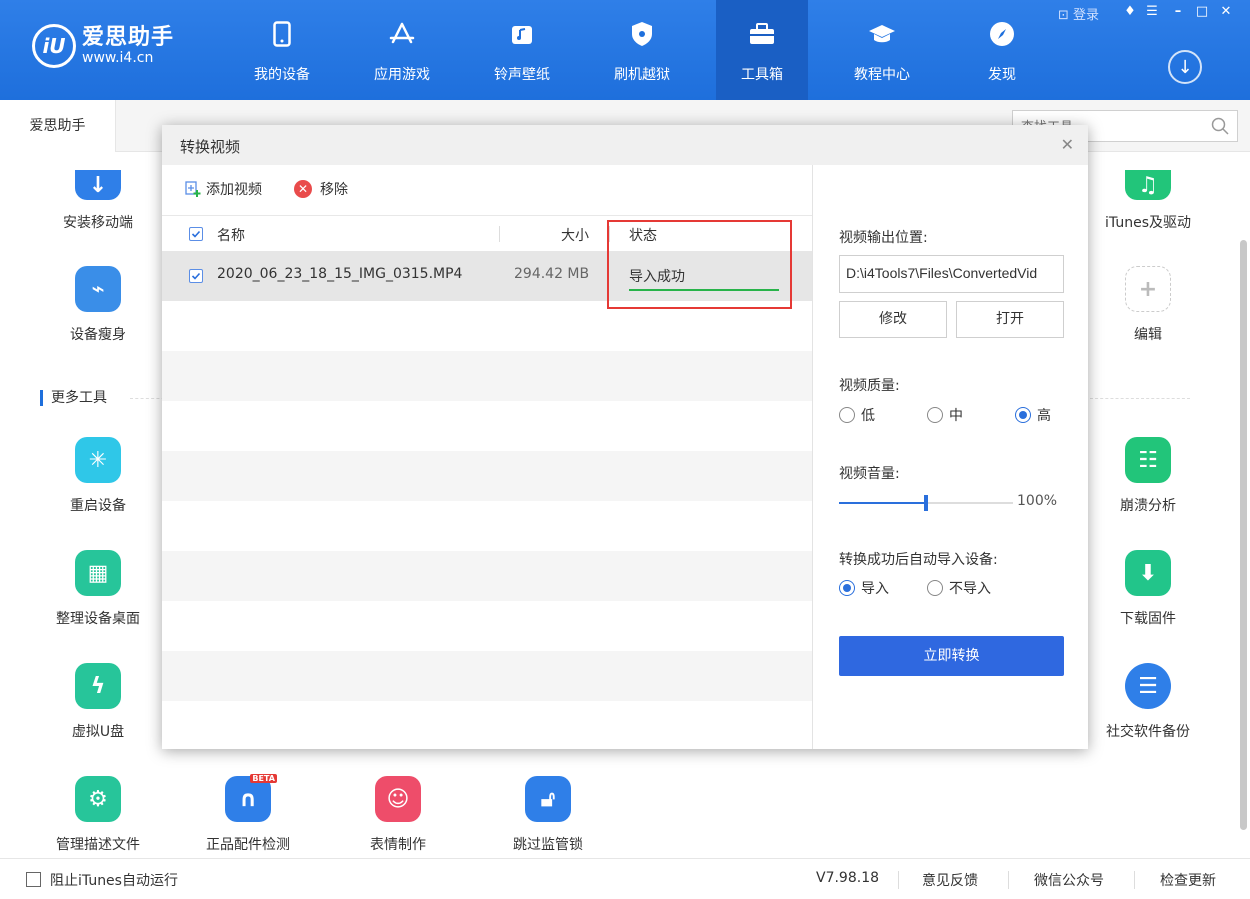 The image size is (1250, 899). Describe the element at coordinates (1130, 12) in the screenshot. I see `skin-icon: ♦` at that location.